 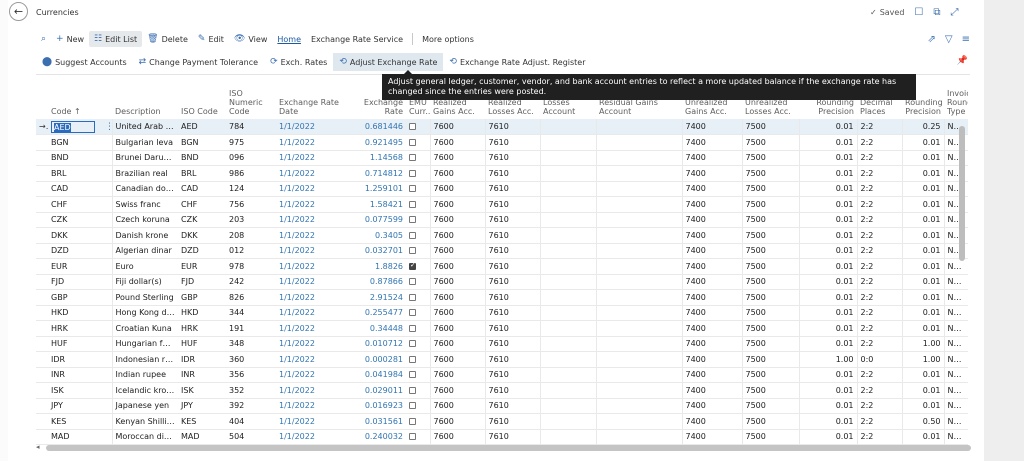 I want to click on suggest-accounts-button: ⬤ Suggest Accounts, so click(x=84, y=62).